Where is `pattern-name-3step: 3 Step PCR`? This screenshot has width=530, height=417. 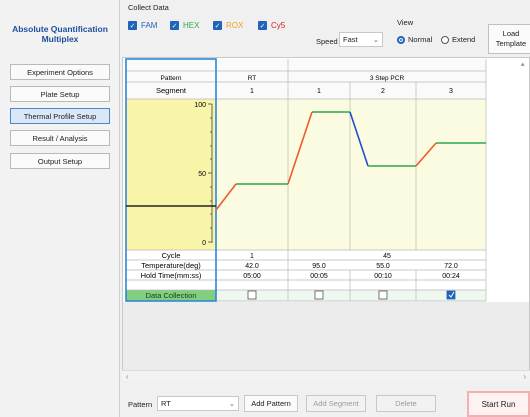 pattern-name-3step: 3 Step PCR is located at coordinates (387, 78).